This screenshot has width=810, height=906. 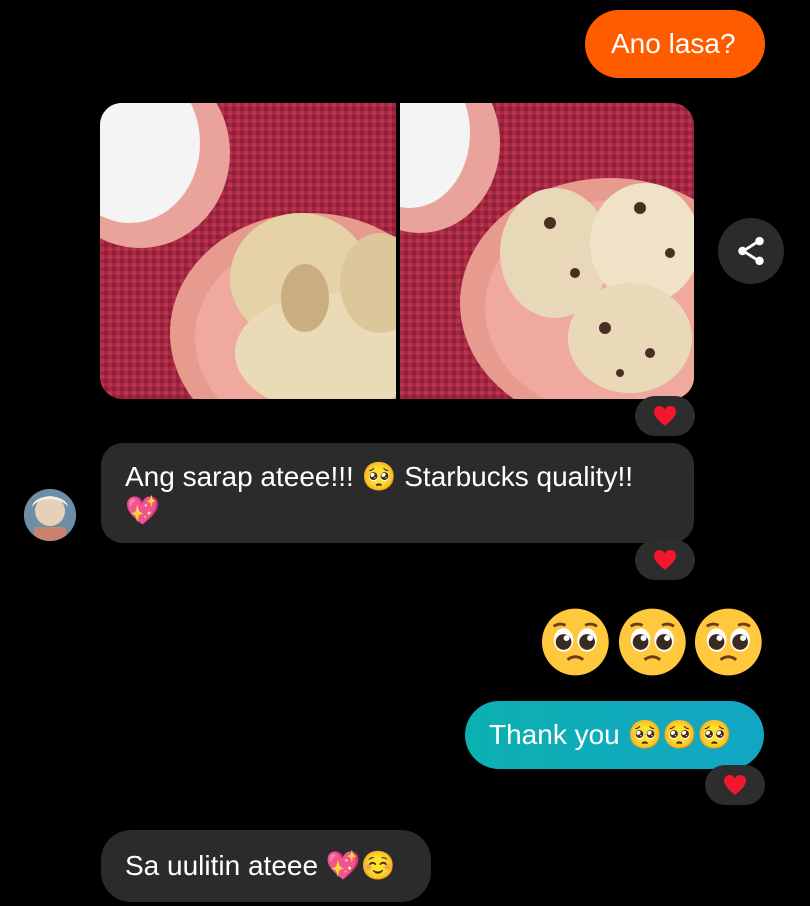 I want to click on emoji-message, so click(x=652, y=642).